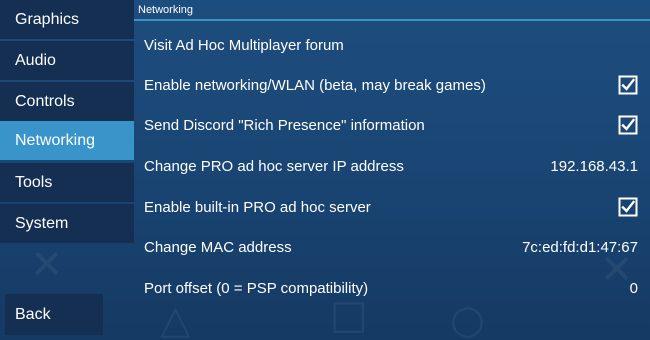 This screenshot has height=340, width=650. Describe the element at coordinates (594, 166) in the screenshot. I see `adhoc-server-ip-value: 192.168.43.1` at that location.